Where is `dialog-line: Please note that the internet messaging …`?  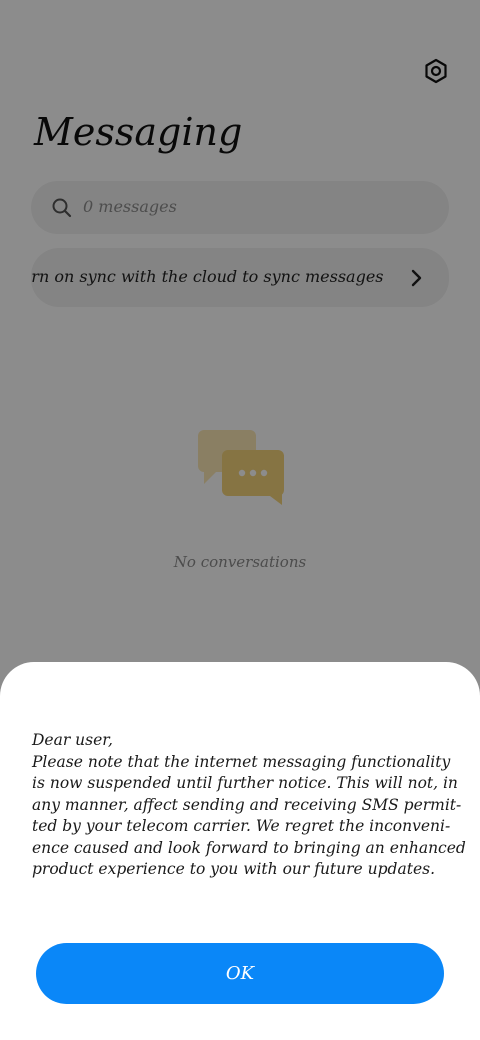
dialog-line: Please note that the internet messaging … is located at coordinates (241, 761).